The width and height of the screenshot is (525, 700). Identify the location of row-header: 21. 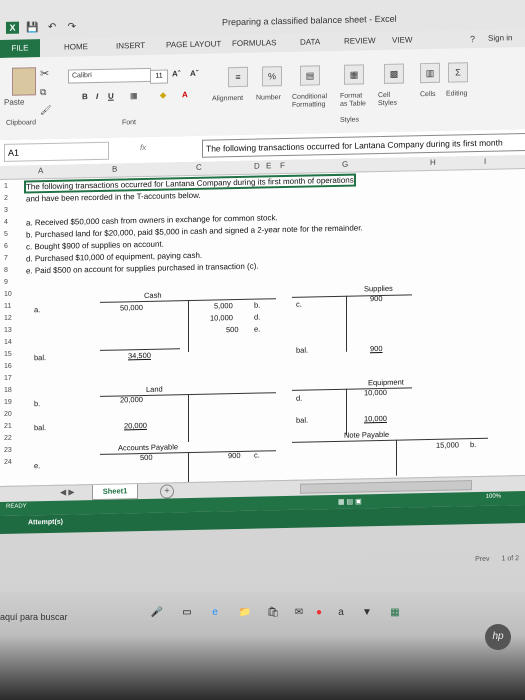
(15, 426).